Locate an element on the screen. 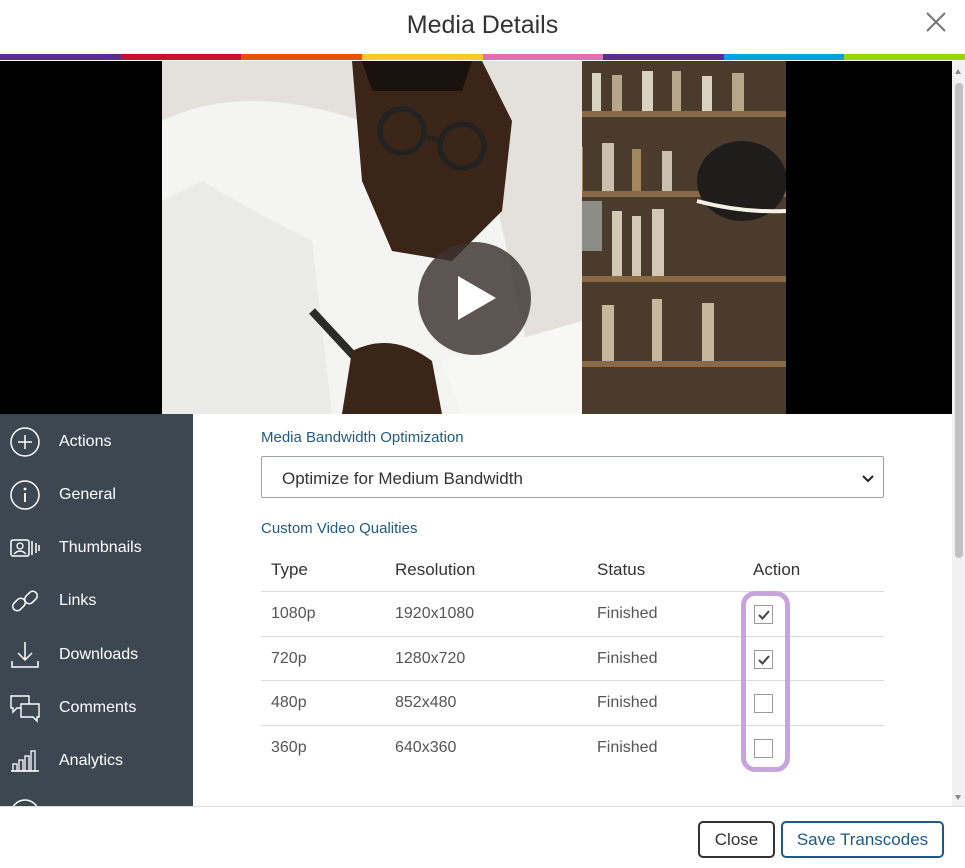  sidebar-item-label: Links is located at coordinates (78, 600).